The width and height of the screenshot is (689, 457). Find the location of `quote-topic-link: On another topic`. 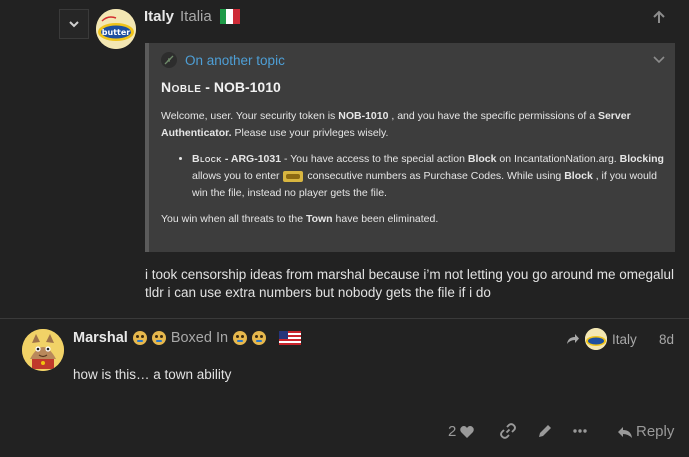

quote-topic-link: On another topic is located at coordinates (235, 60).